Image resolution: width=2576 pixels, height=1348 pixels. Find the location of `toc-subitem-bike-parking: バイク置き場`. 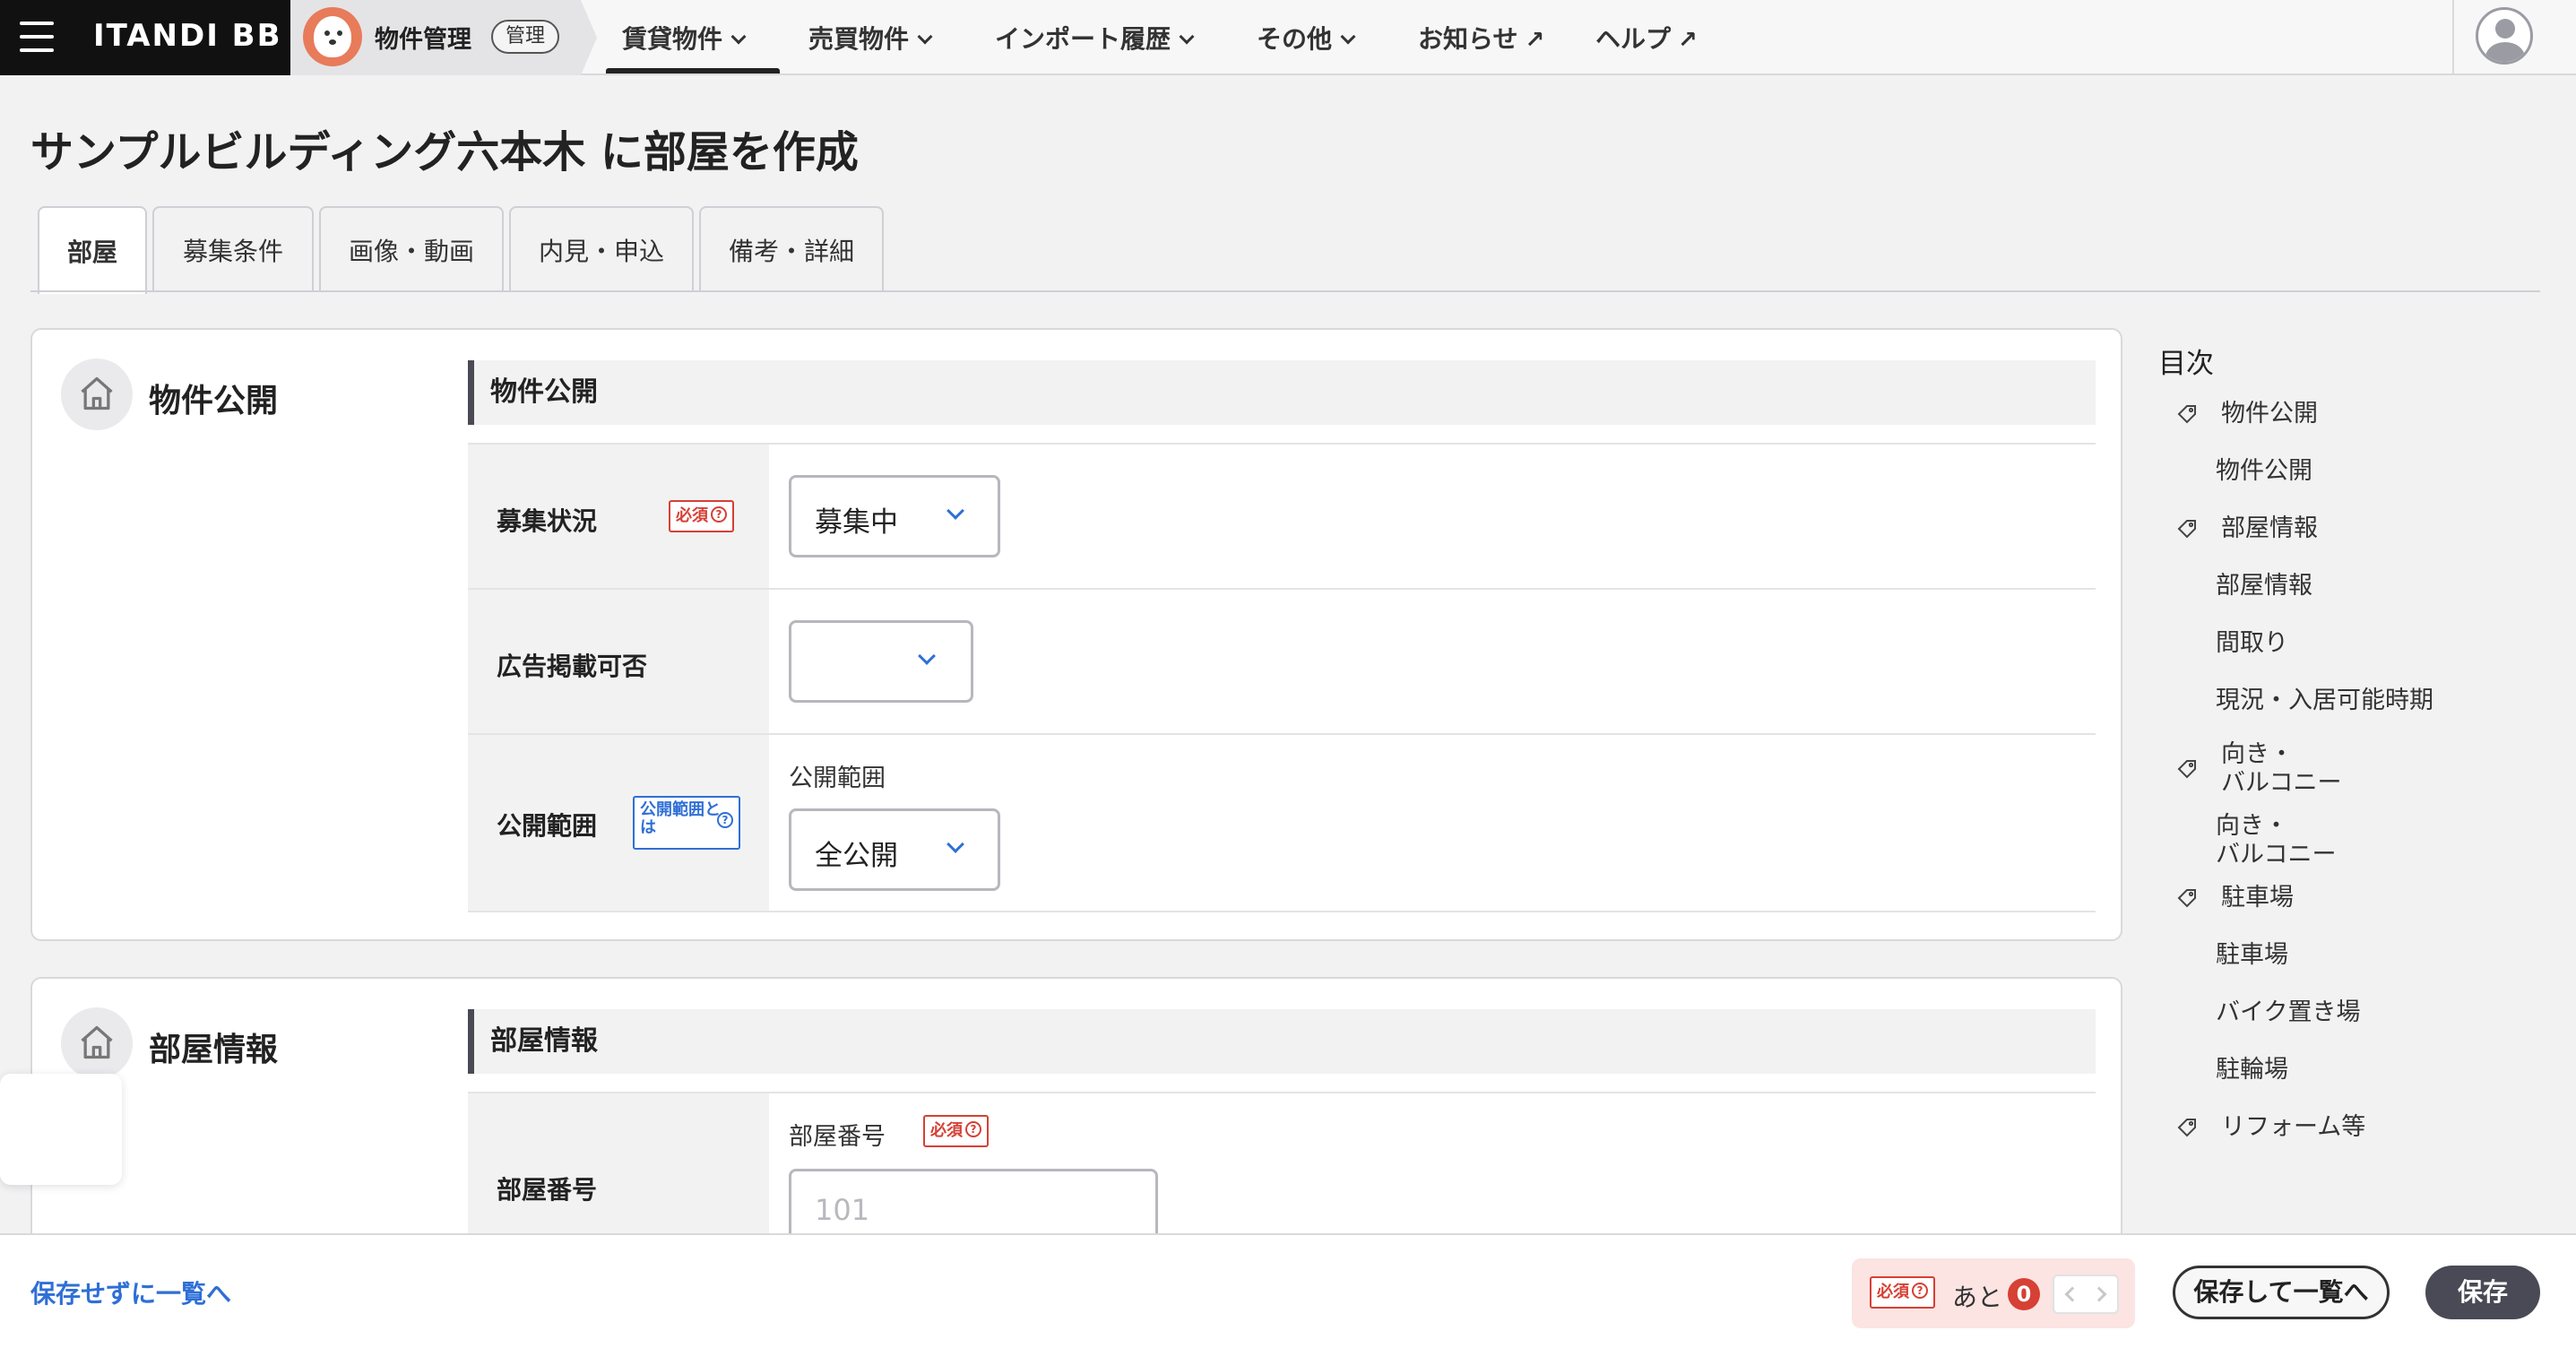

toc-subitem-bike-parking: バイク置き場 is located at coordinates (2288, 1013).